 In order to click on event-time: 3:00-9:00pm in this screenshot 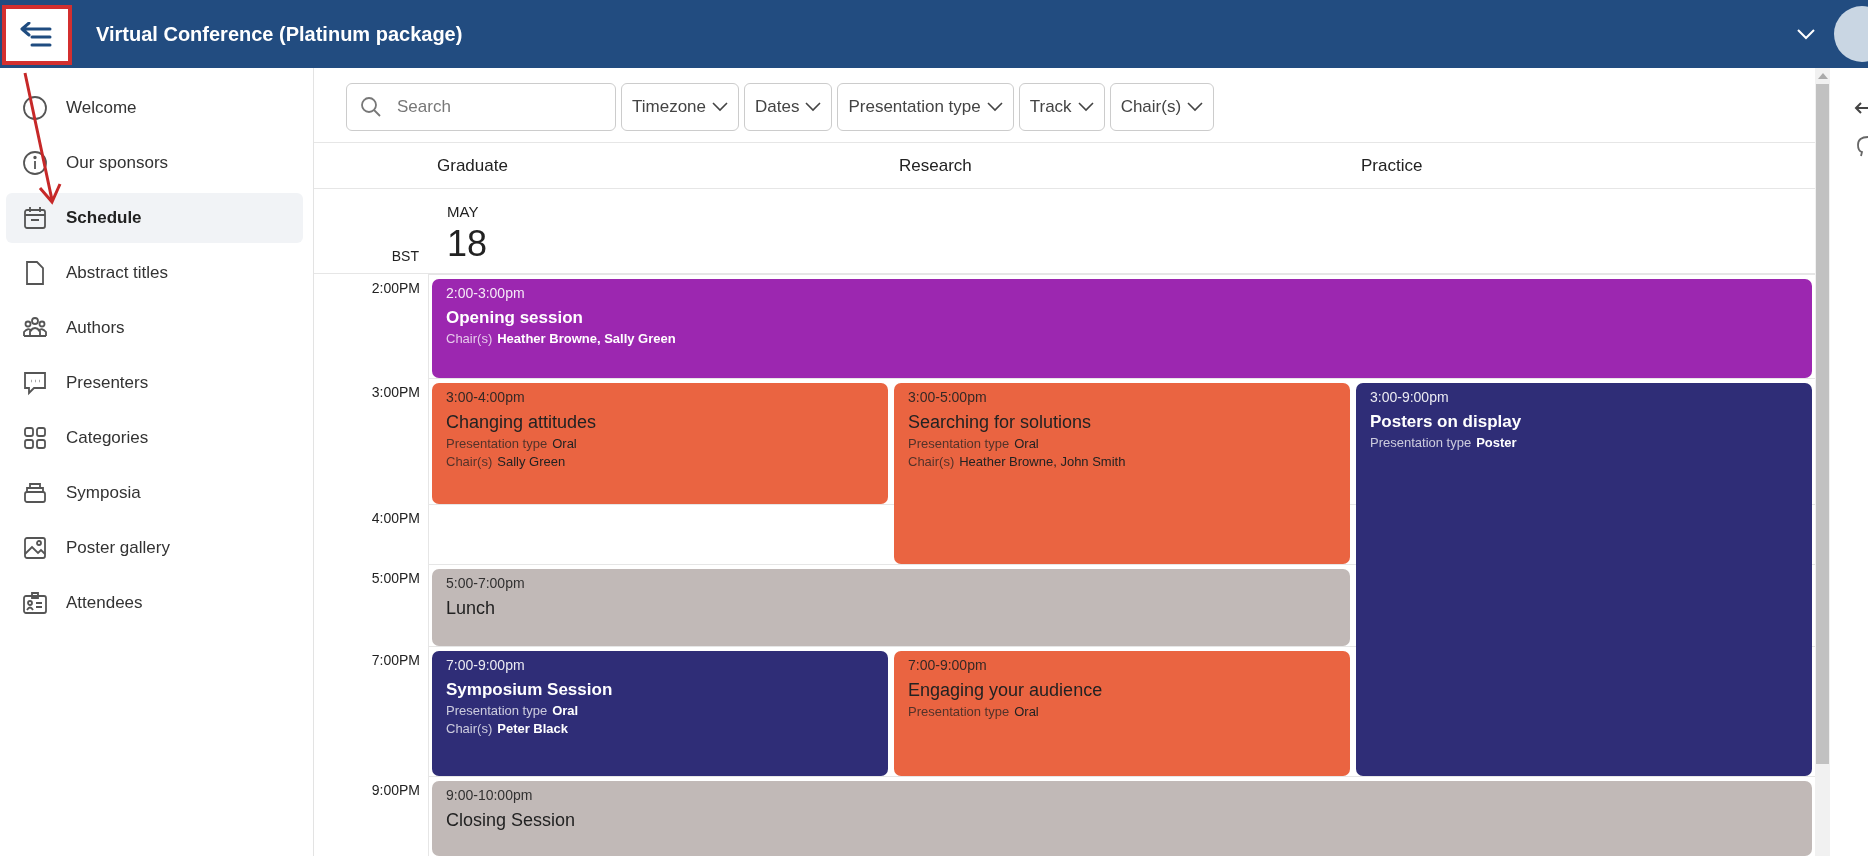, I will do `click(1410, 397)`.